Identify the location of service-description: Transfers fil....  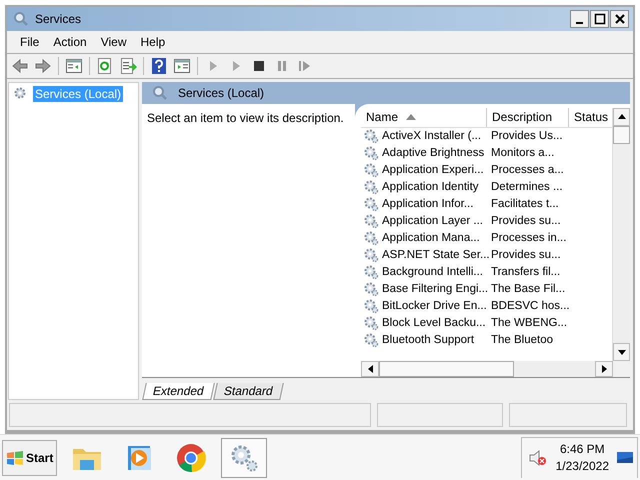
(525, 272).